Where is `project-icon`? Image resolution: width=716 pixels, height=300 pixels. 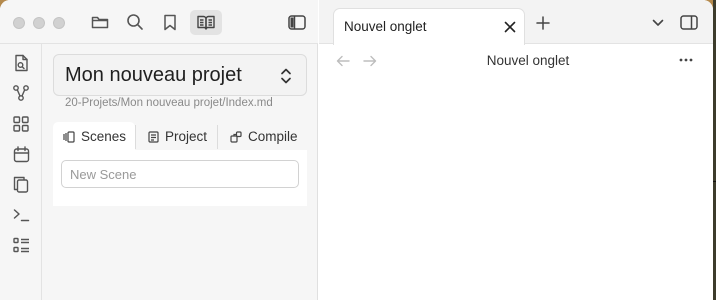
project-icon is located at coordinates (153, 136).